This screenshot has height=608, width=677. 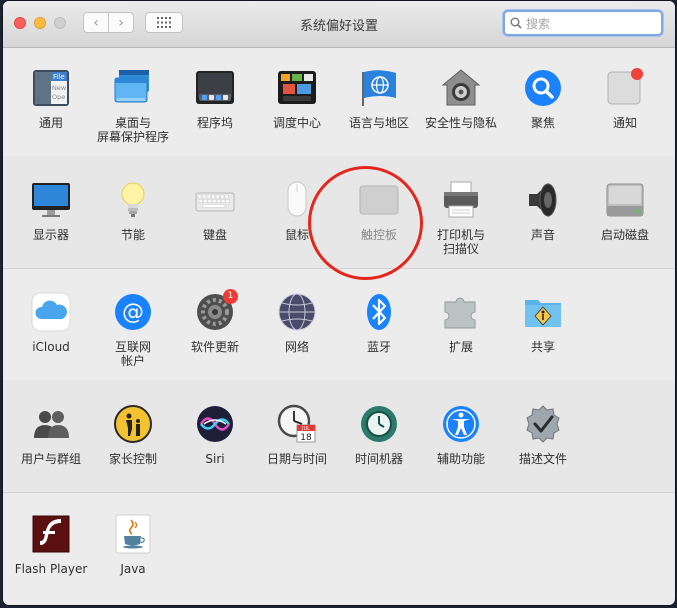 I want to click on pane-java: Java, so click(x=133, y=545).